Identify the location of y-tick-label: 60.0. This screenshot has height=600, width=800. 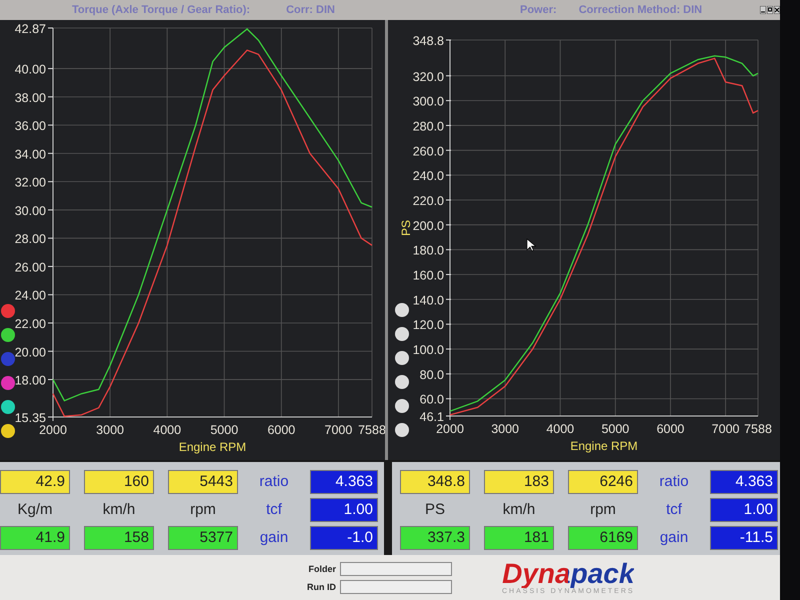
(432, 399).